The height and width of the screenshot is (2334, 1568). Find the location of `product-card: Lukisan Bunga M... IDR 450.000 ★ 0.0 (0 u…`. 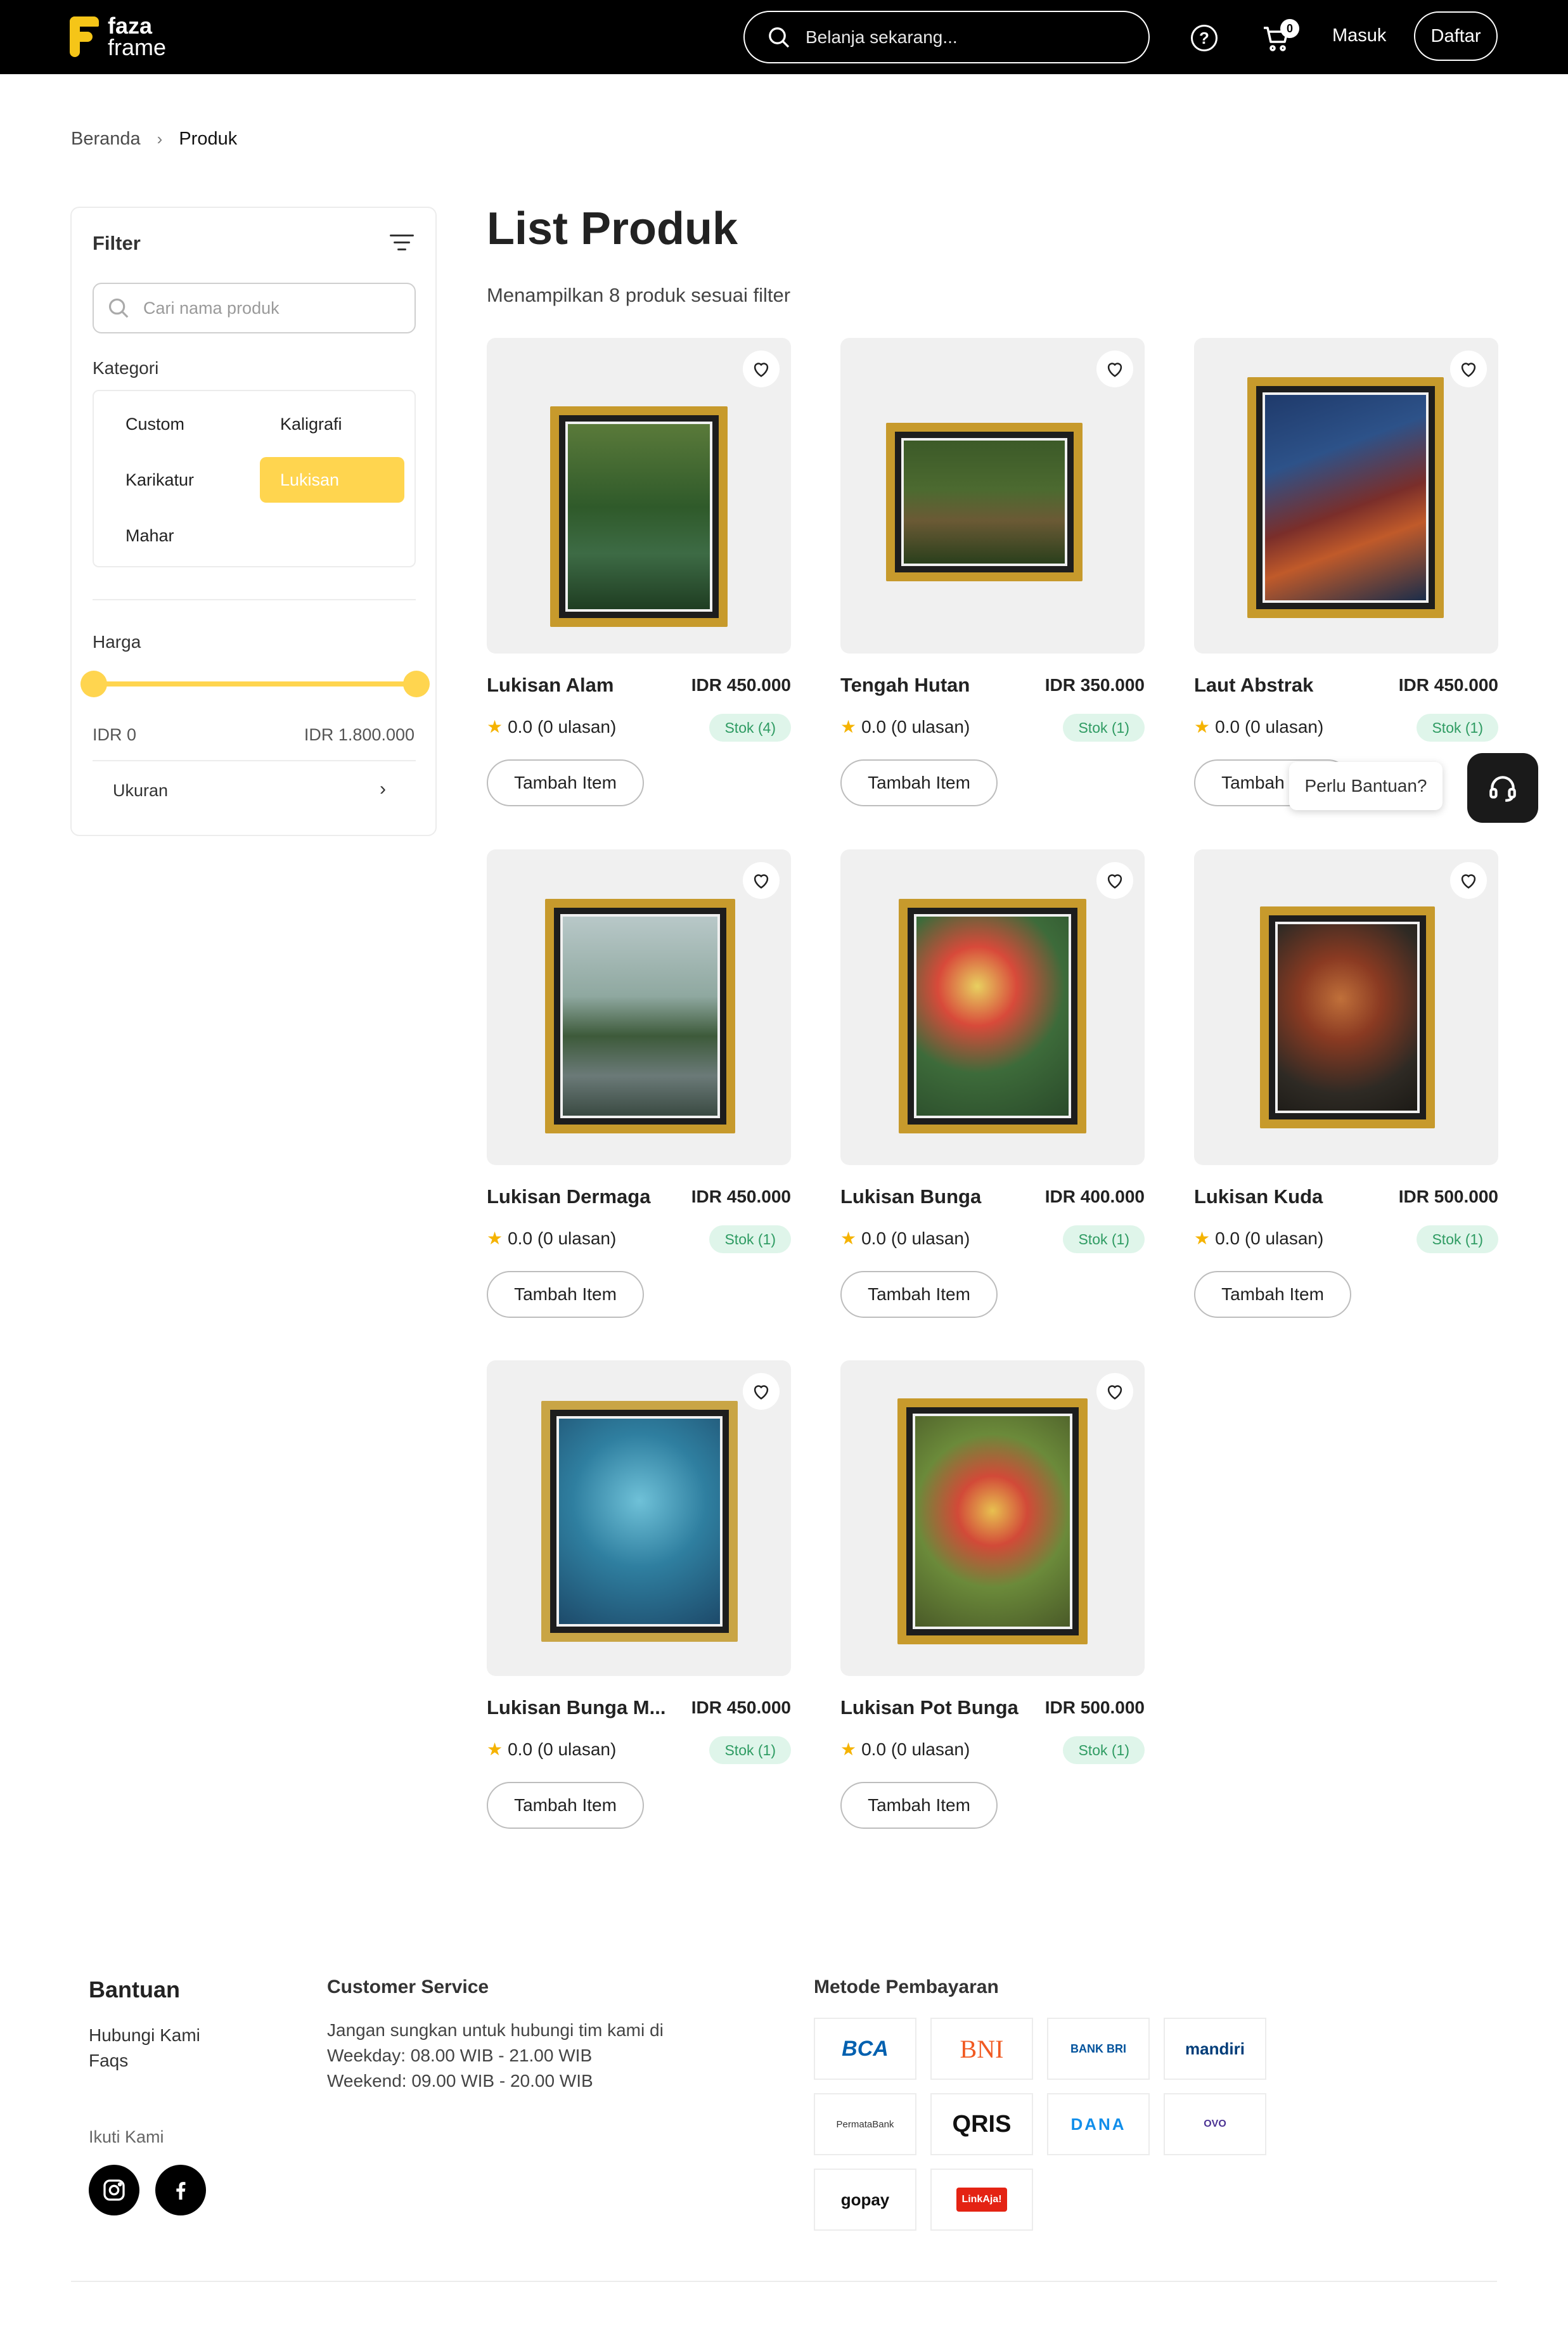

product-card: Lukisan Bunga M... IDR 450.000 ★ 0.0 (0 u… is located at coordinates (639, 1594).